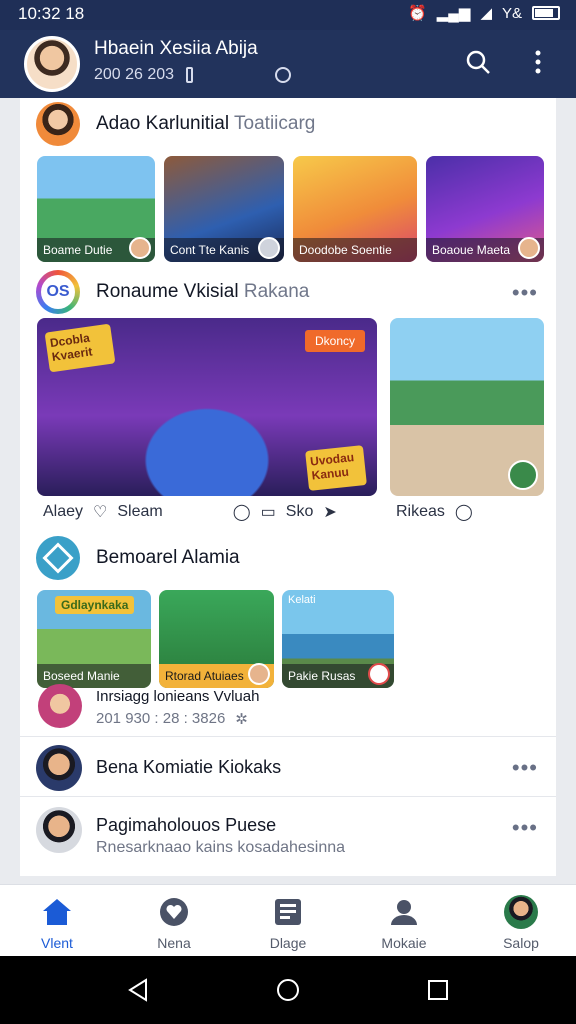 The image size is (576, 1024). What do you see at coordinates (172, 719) in the screenshot?
I see `post-meta: 201 930 : 28 : 3826 ✲` at bounding box center [172, 719].